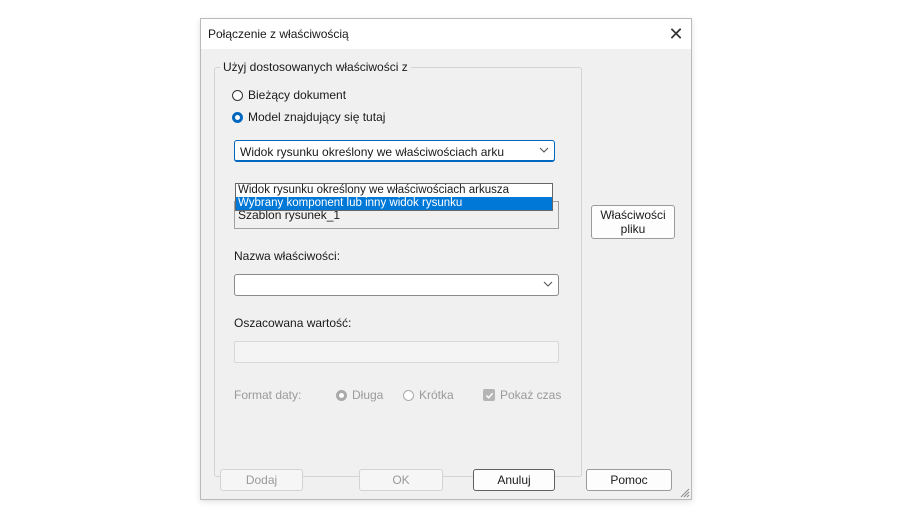  I want to click on resize-grip-icon, so click(684, 492).